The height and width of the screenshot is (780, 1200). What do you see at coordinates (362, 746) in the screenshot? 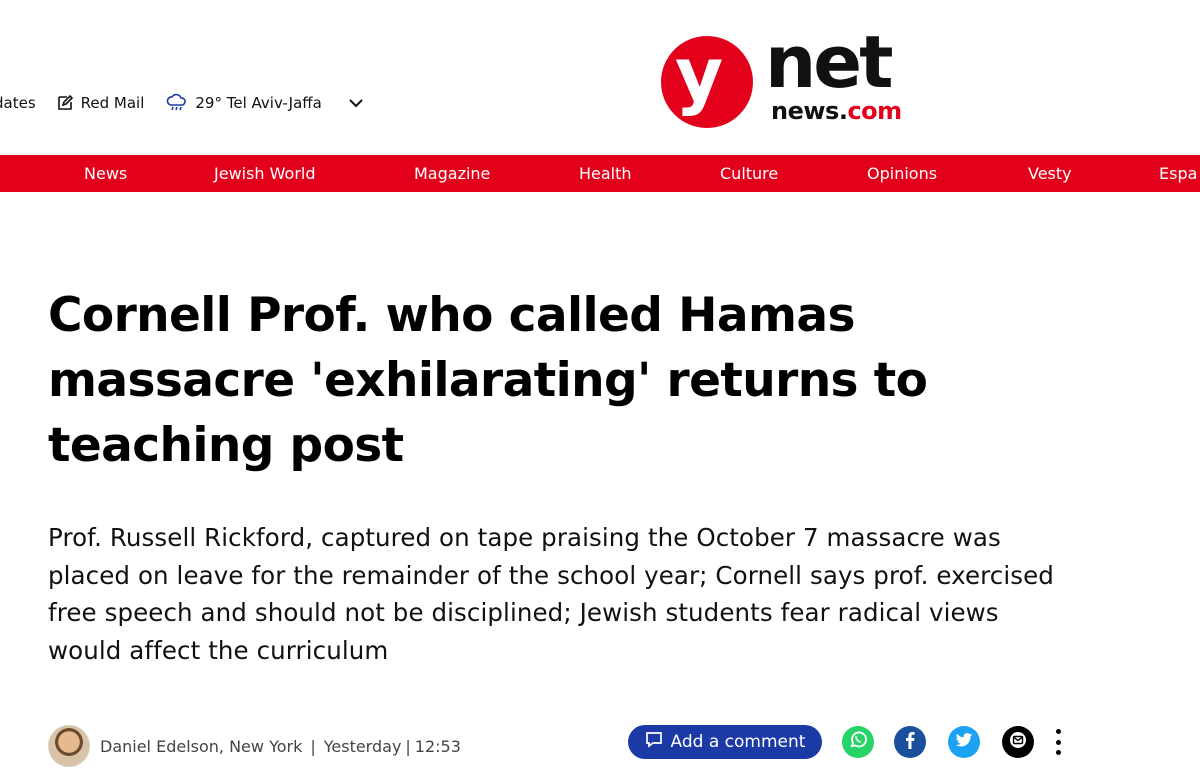
I see `publish-date: Yesterday` at bounding box center [362, 746].